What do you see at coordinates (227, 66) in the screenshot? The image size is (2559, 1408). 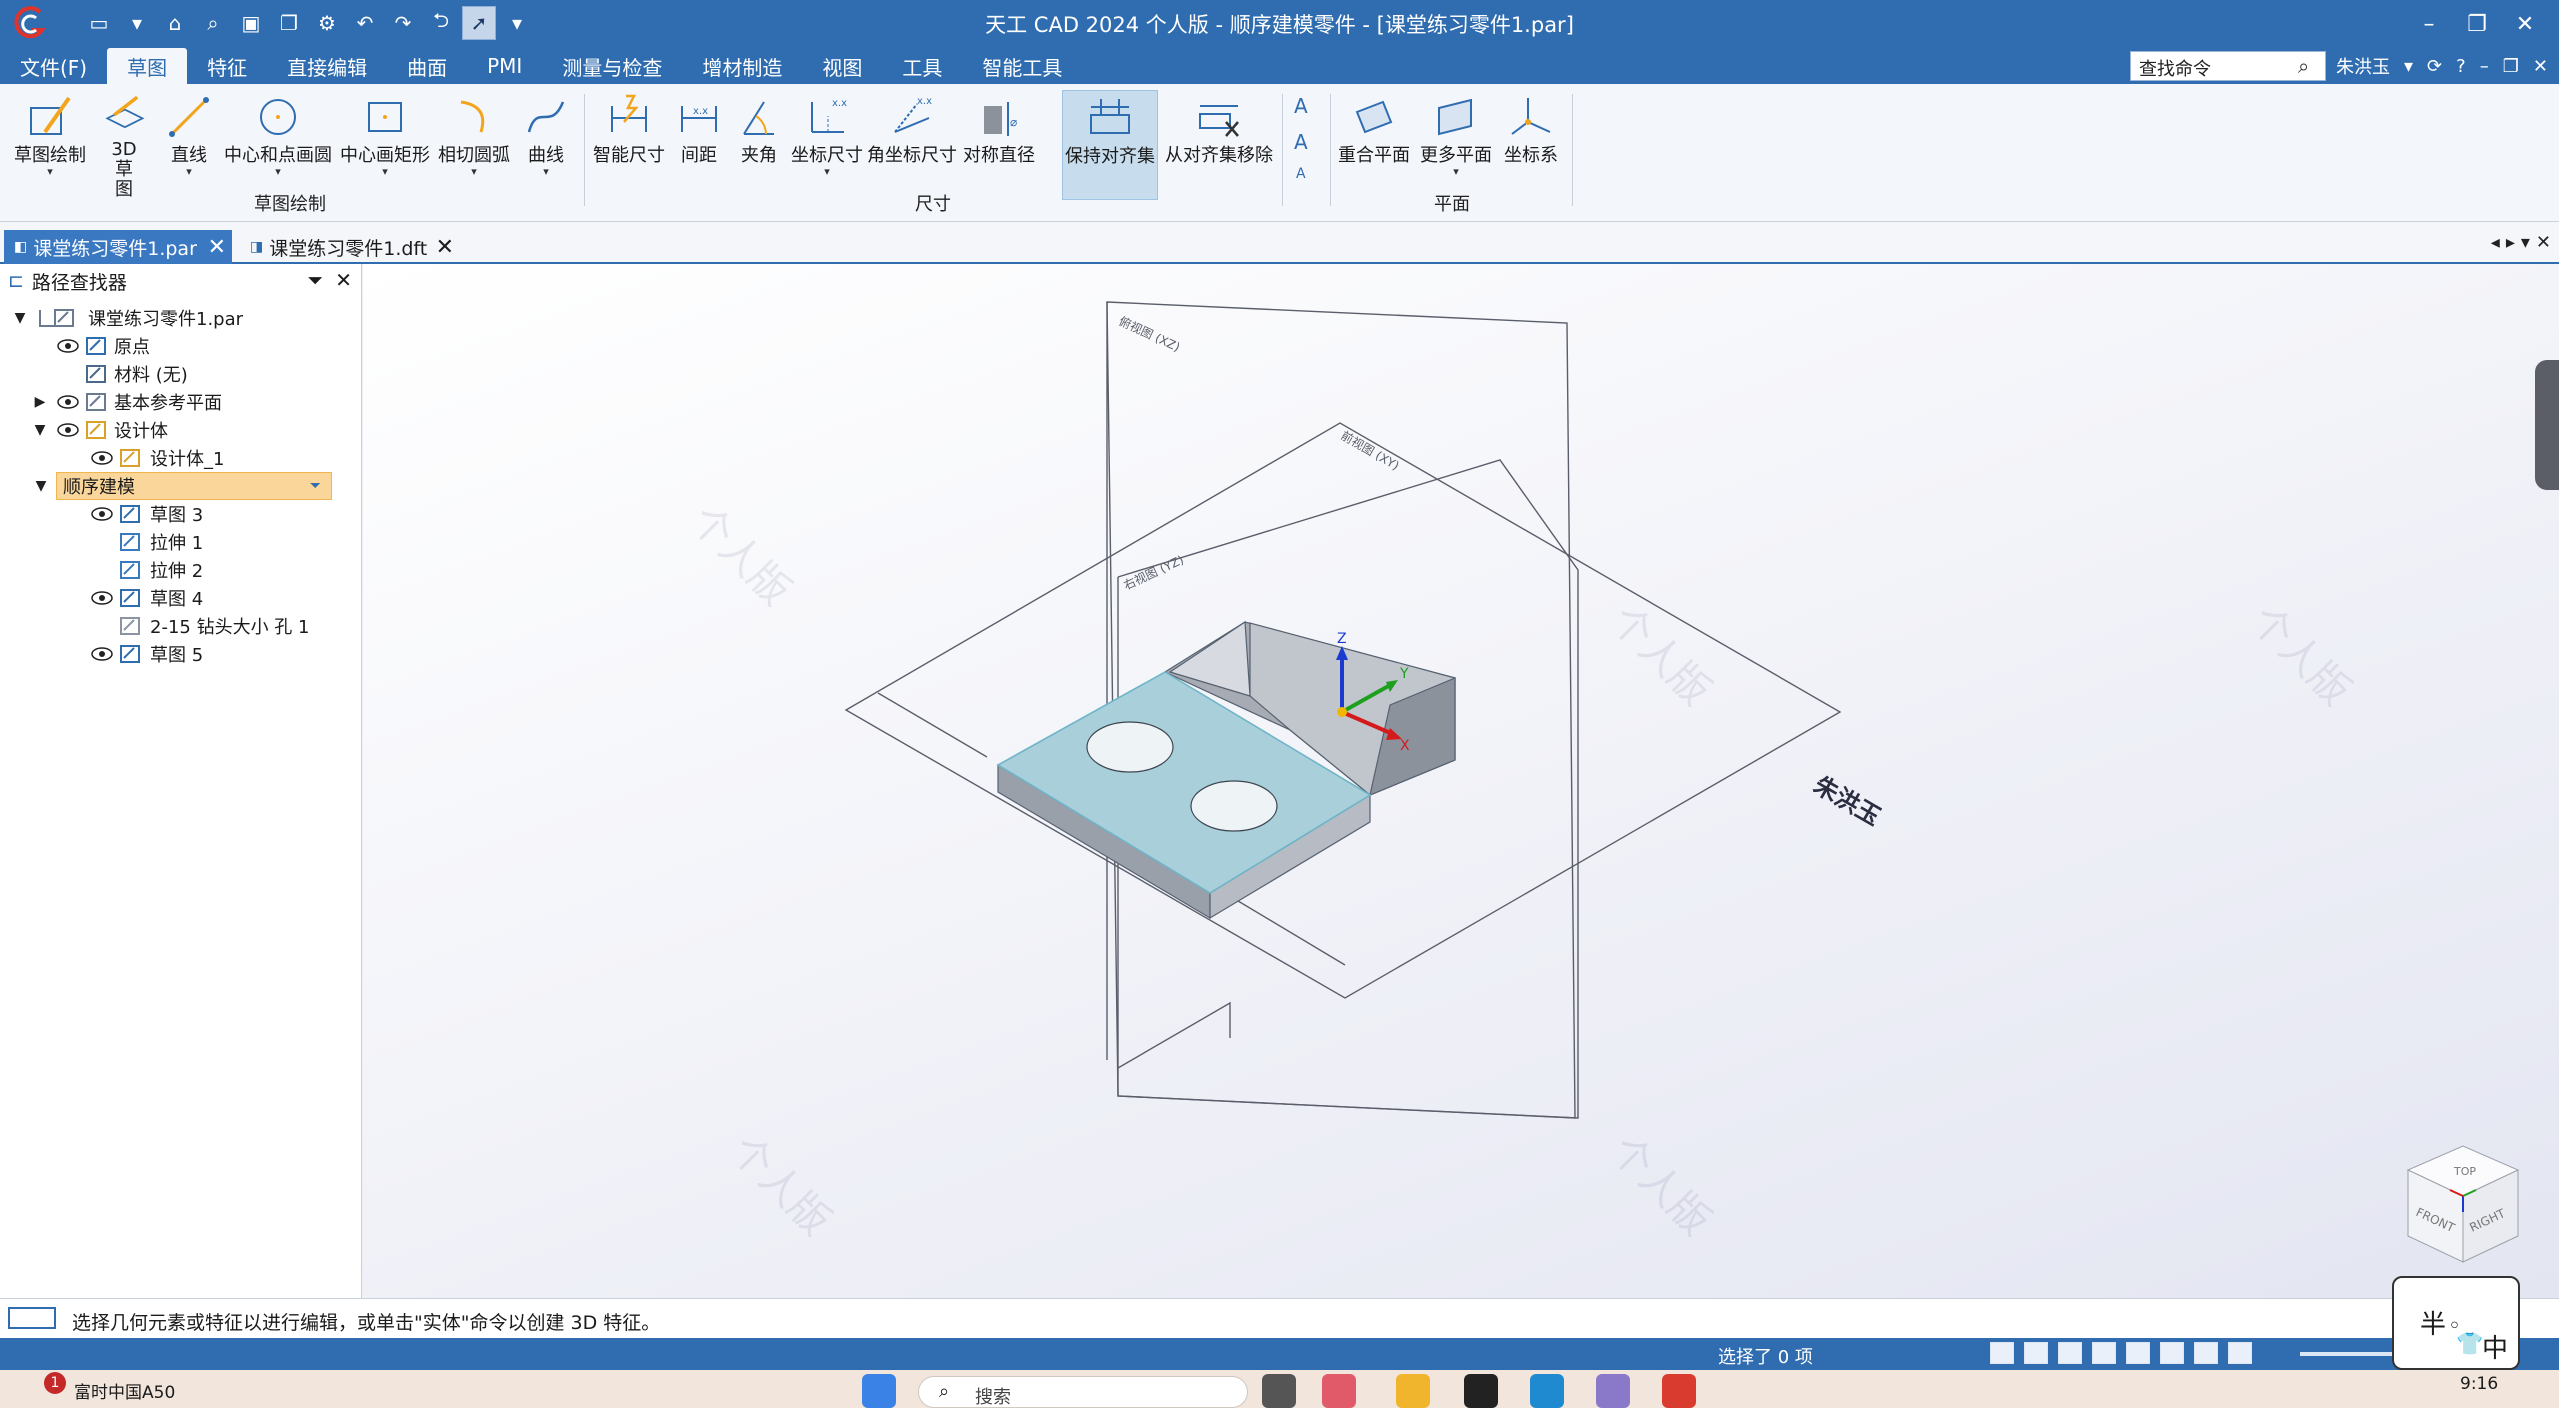 I see `menu-tab: 特征` at bounding box center [227, 66].